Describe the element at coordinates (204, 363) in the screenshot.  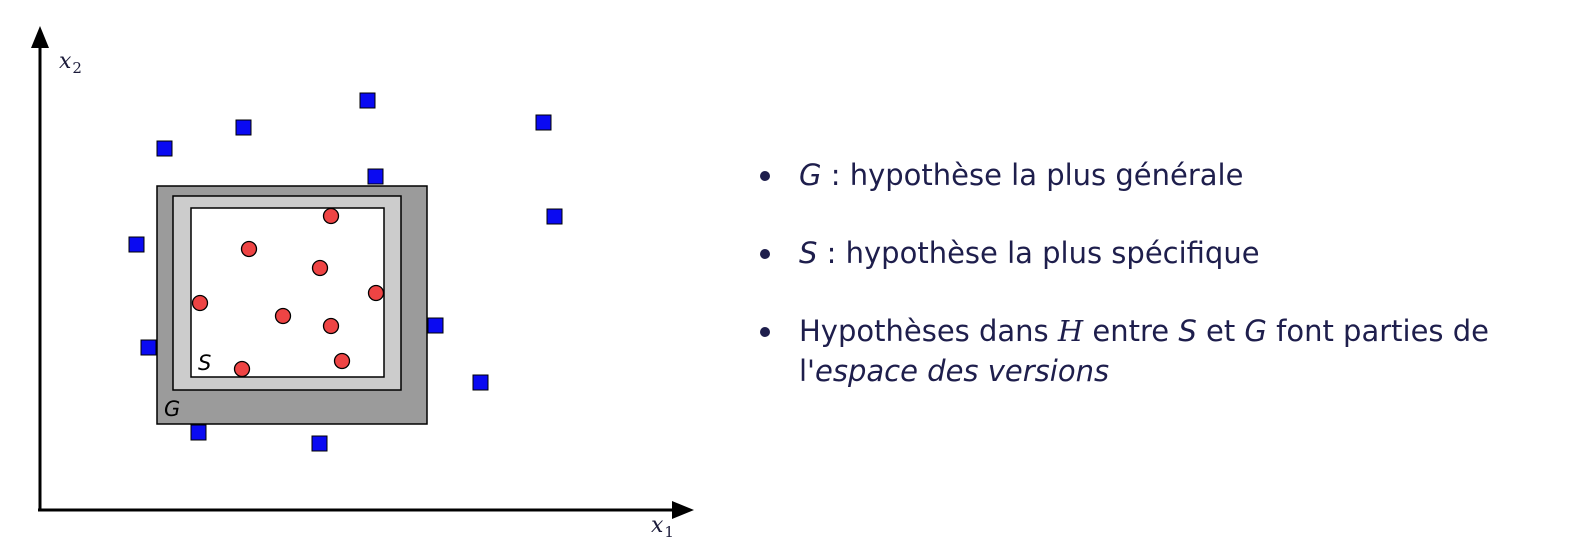
I see `s-region-label: S` at that location.